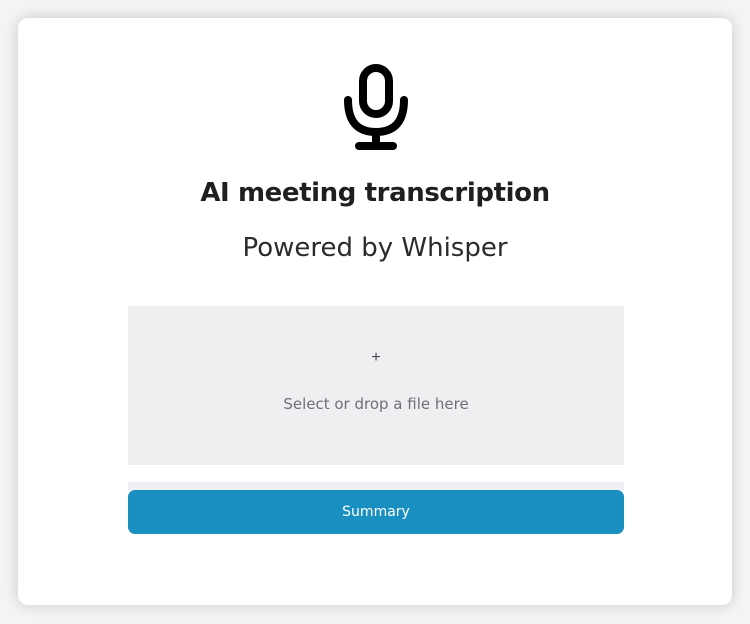 The width and height of the screenshot is (750, 624). I want to click on upload-progress-track, so click(376, 486).